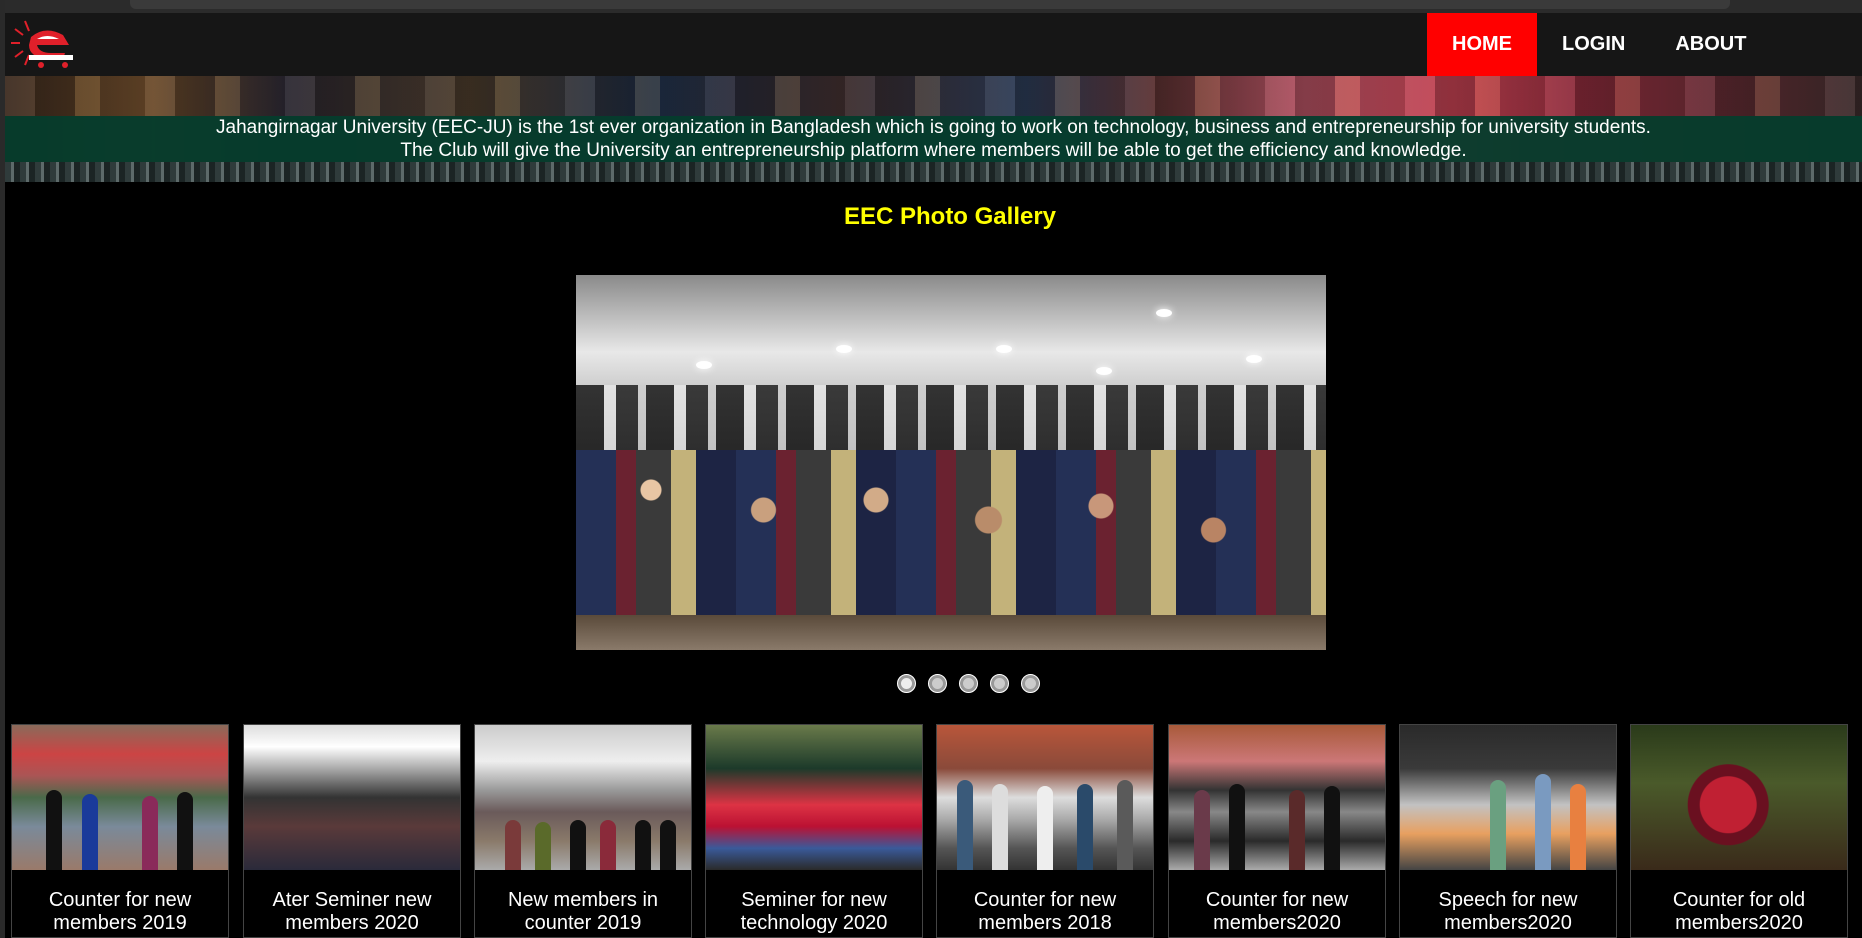 The height and width of the screenshot is (938, 1862). I want to click on thumbnail-card: Counter for old members2020, so click(1739, 831).